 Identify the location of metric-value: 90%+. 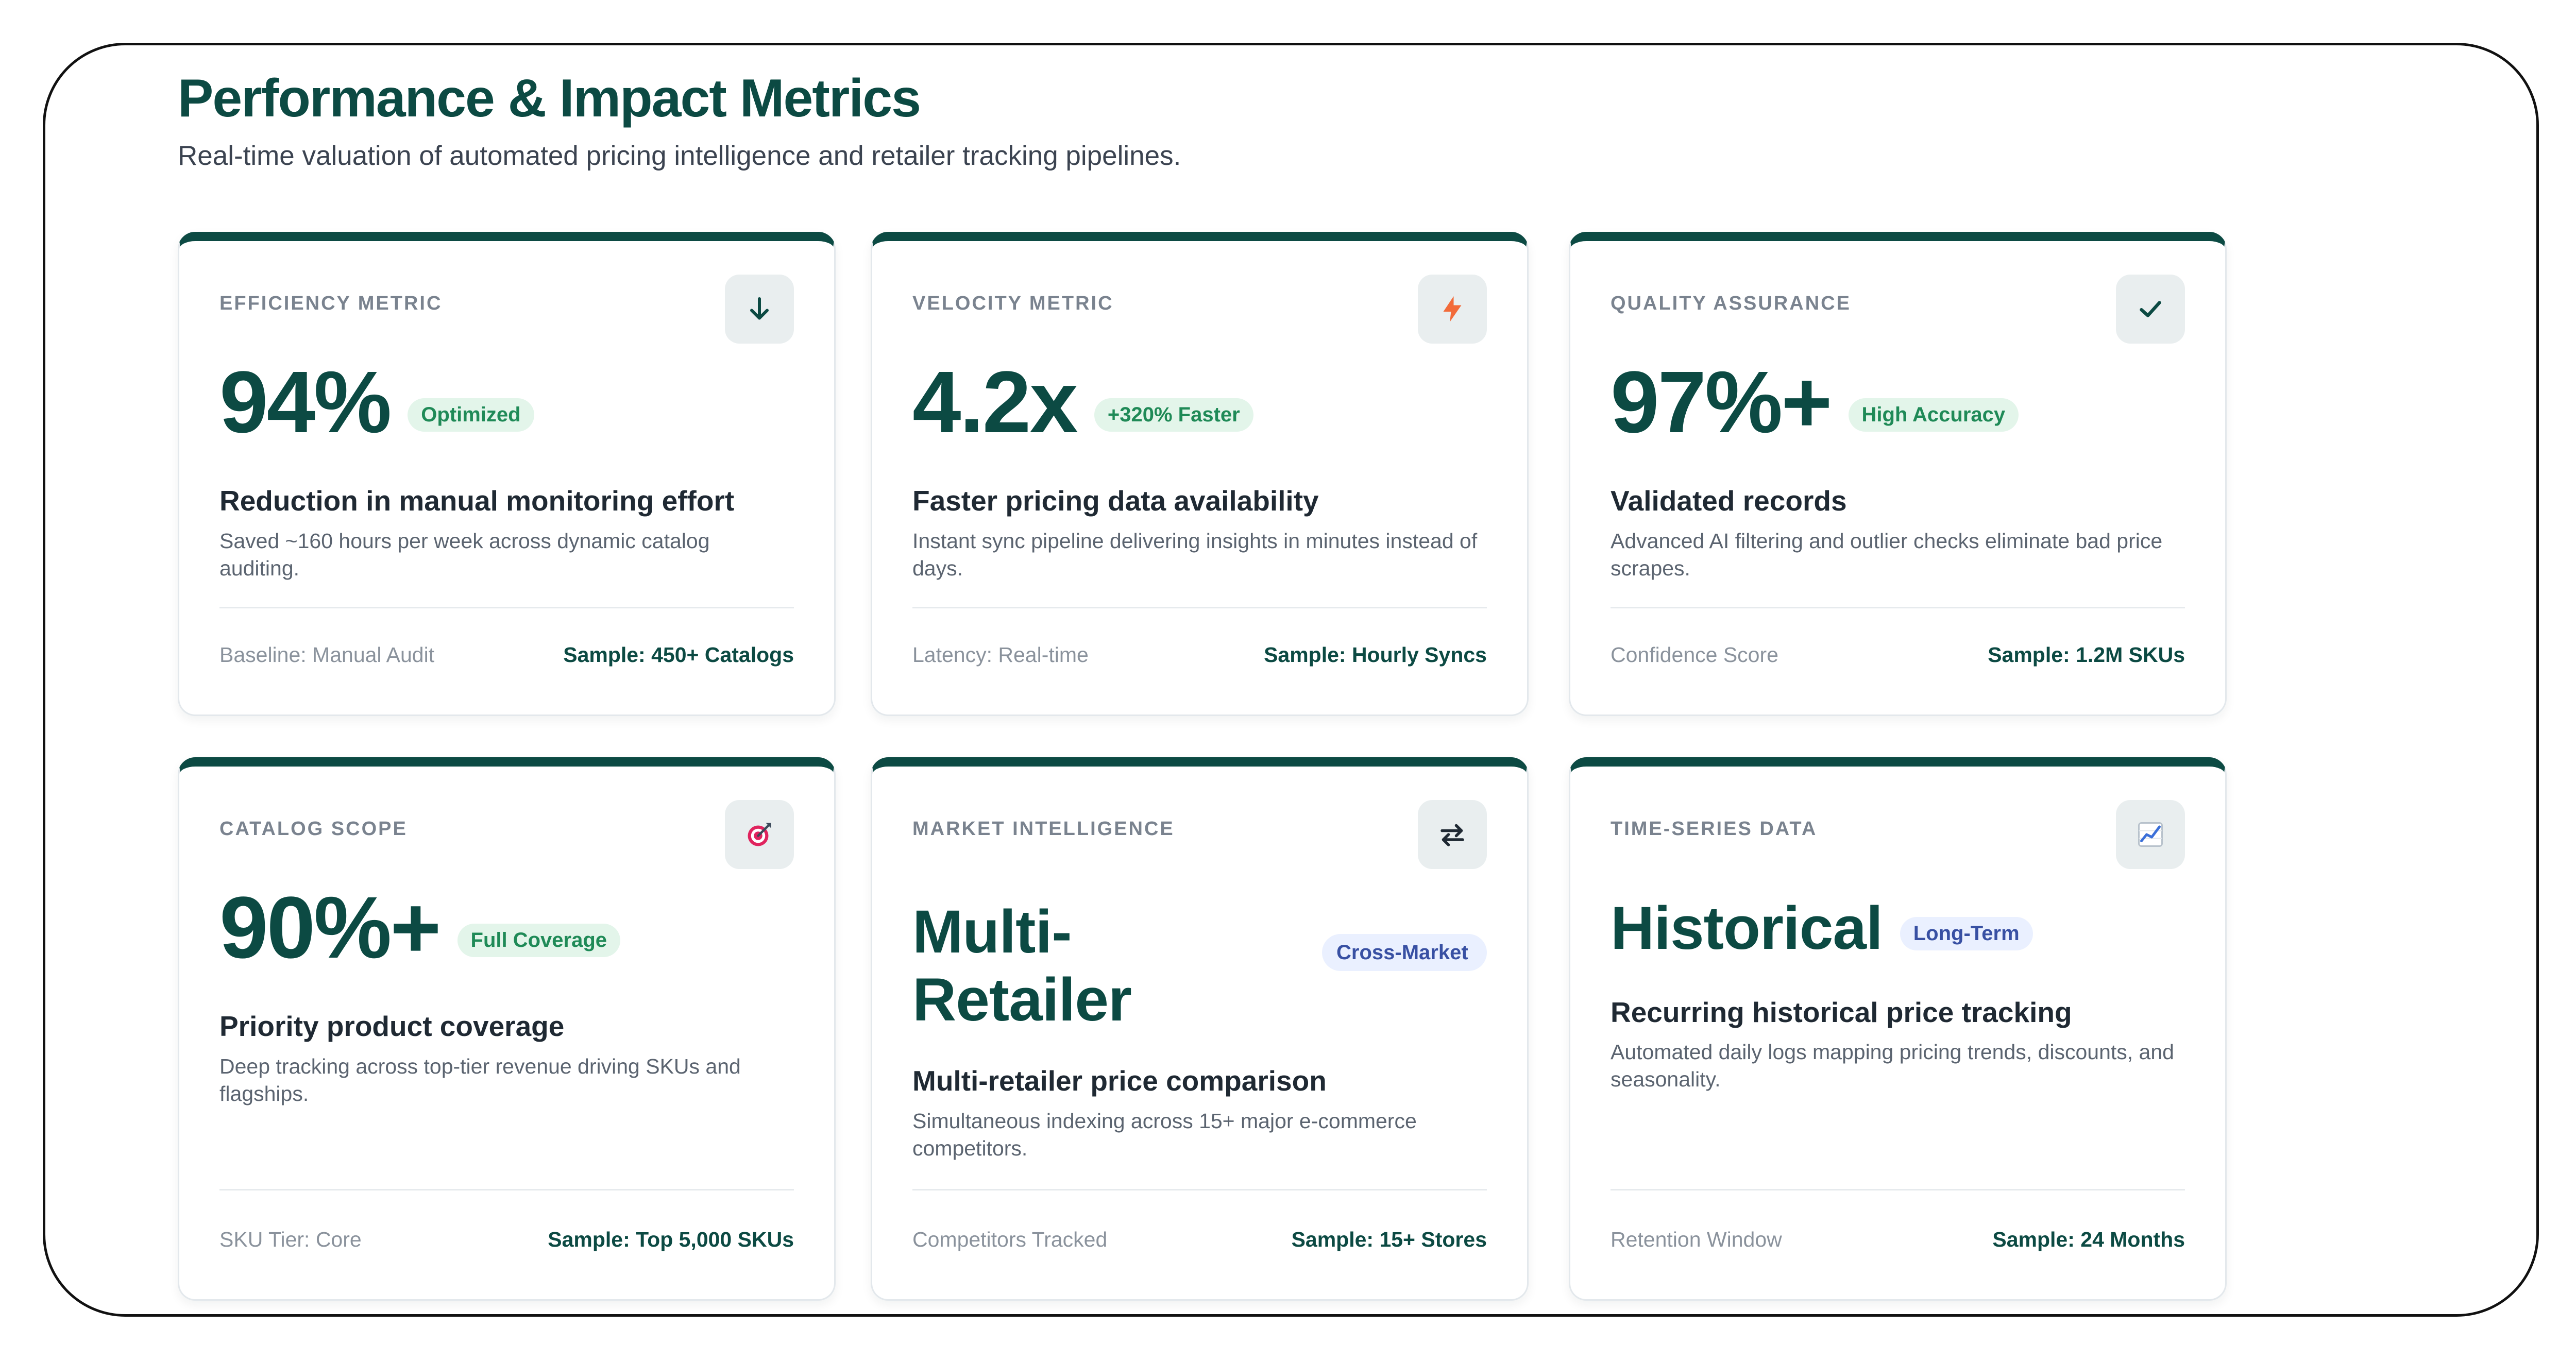
(331, 928).